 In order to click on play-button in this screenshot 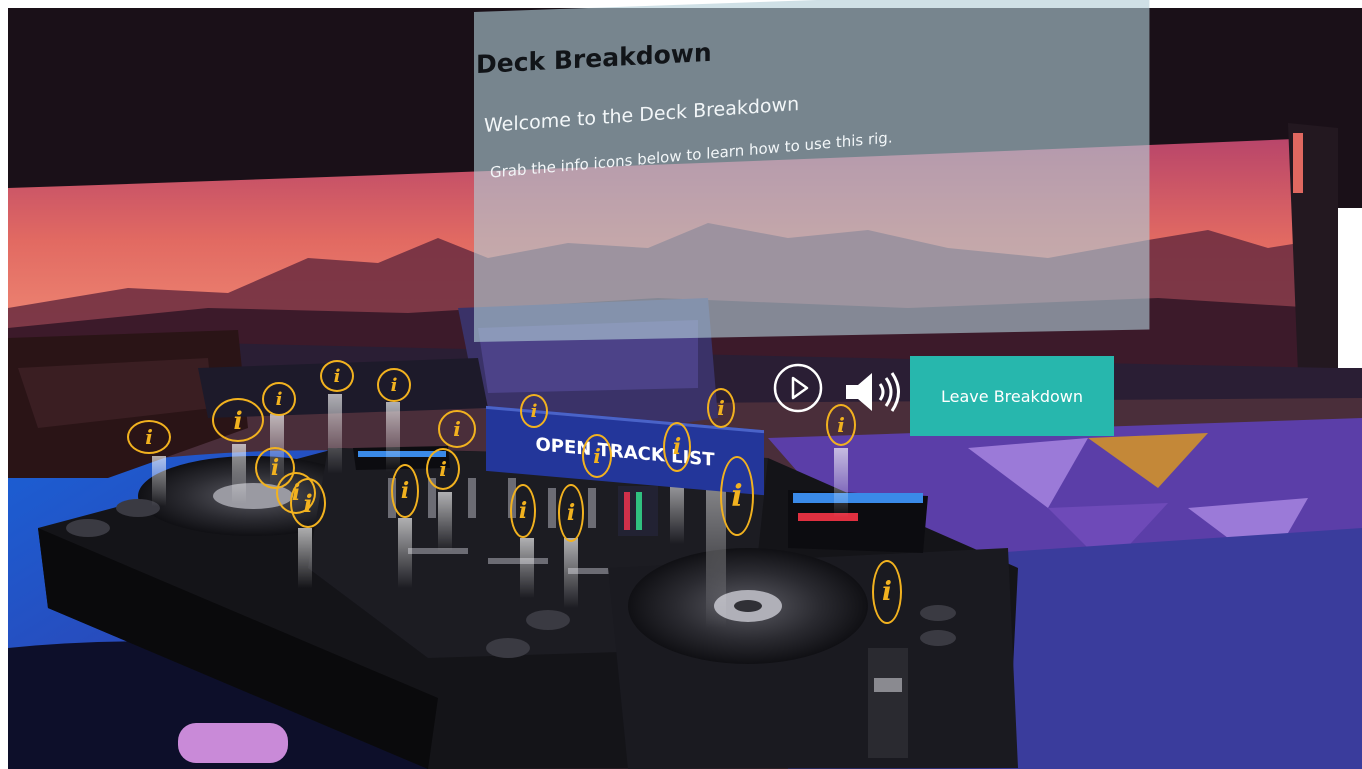, I will do `click(798, 388)`.